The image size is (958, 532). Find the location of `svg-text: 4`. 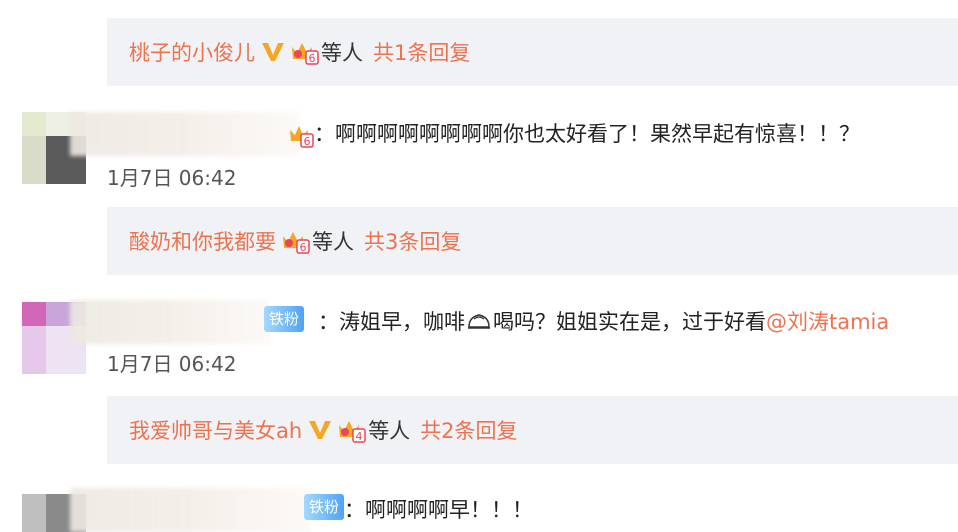

svg-text: 4 is located at coordinates (359, 436).